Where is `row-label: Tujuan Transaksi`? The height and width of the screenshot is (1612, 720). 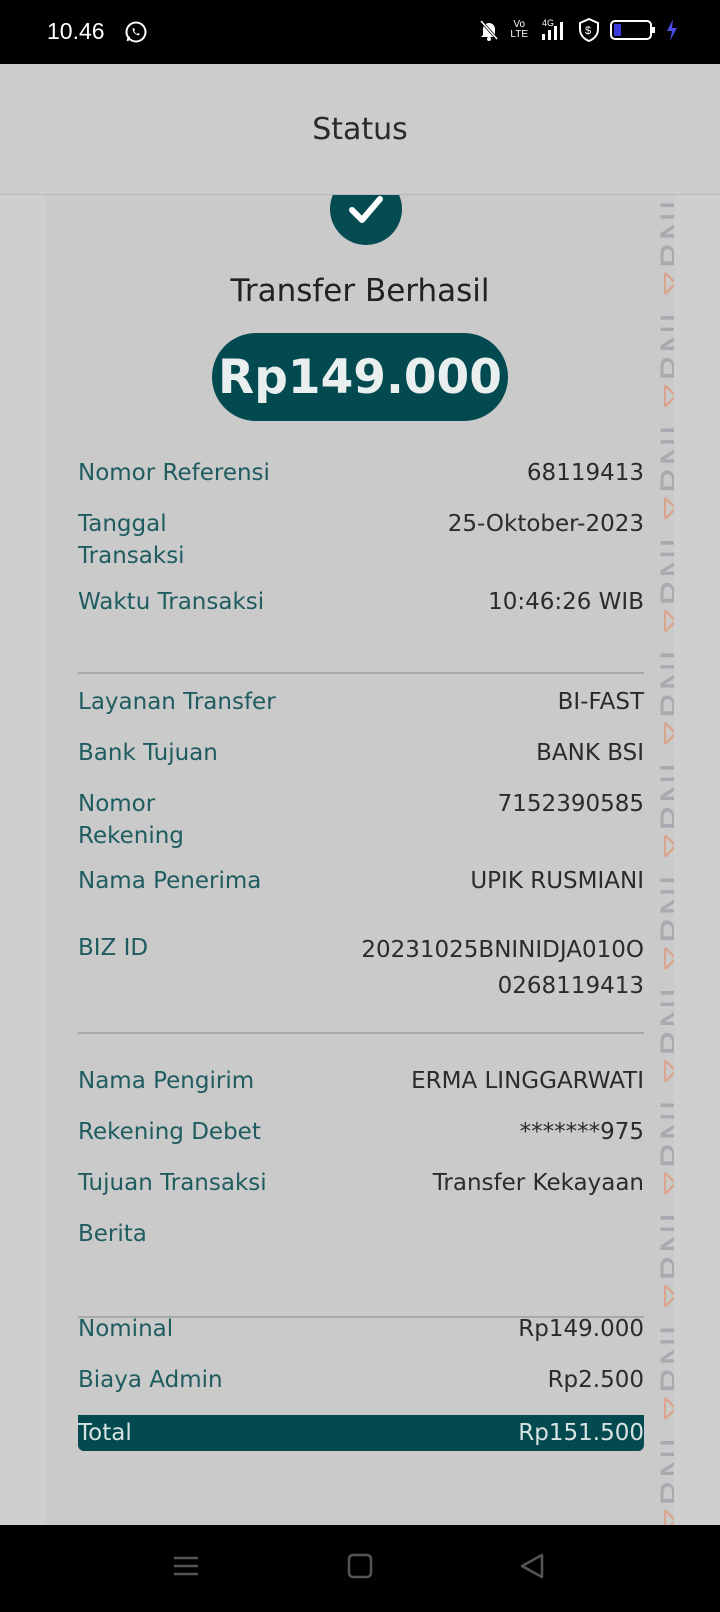 row-label: Tujuan Transaksi is located at coordinates (172, 1183).